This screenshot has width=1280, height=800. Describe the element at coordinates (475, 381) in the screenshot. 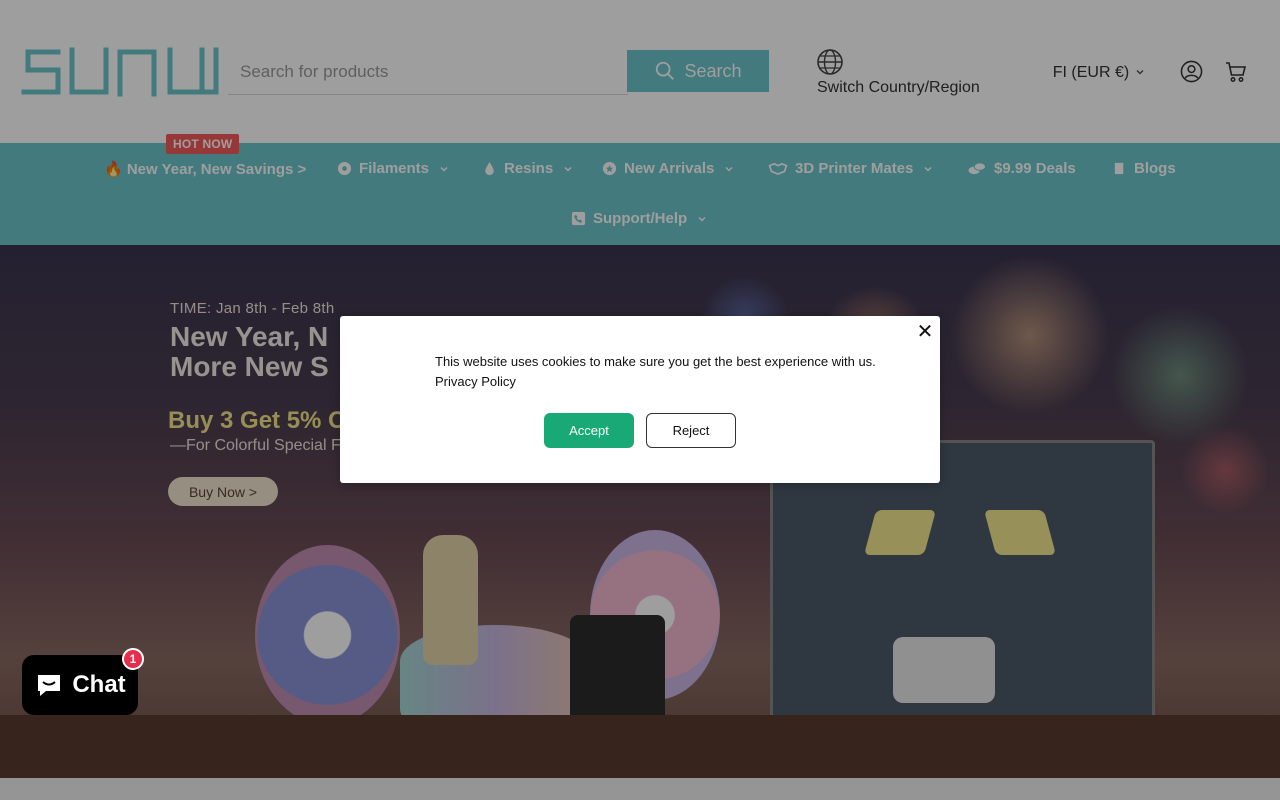

I see `privacy-policy-link: Privacy Policy` at that location.